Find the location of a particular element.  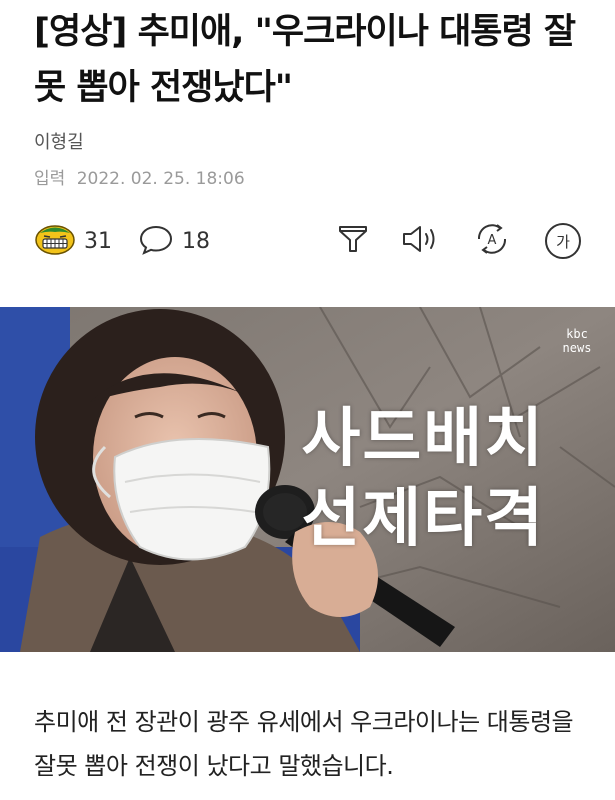

comment-count: 18 is located at coordinates (196, 241).